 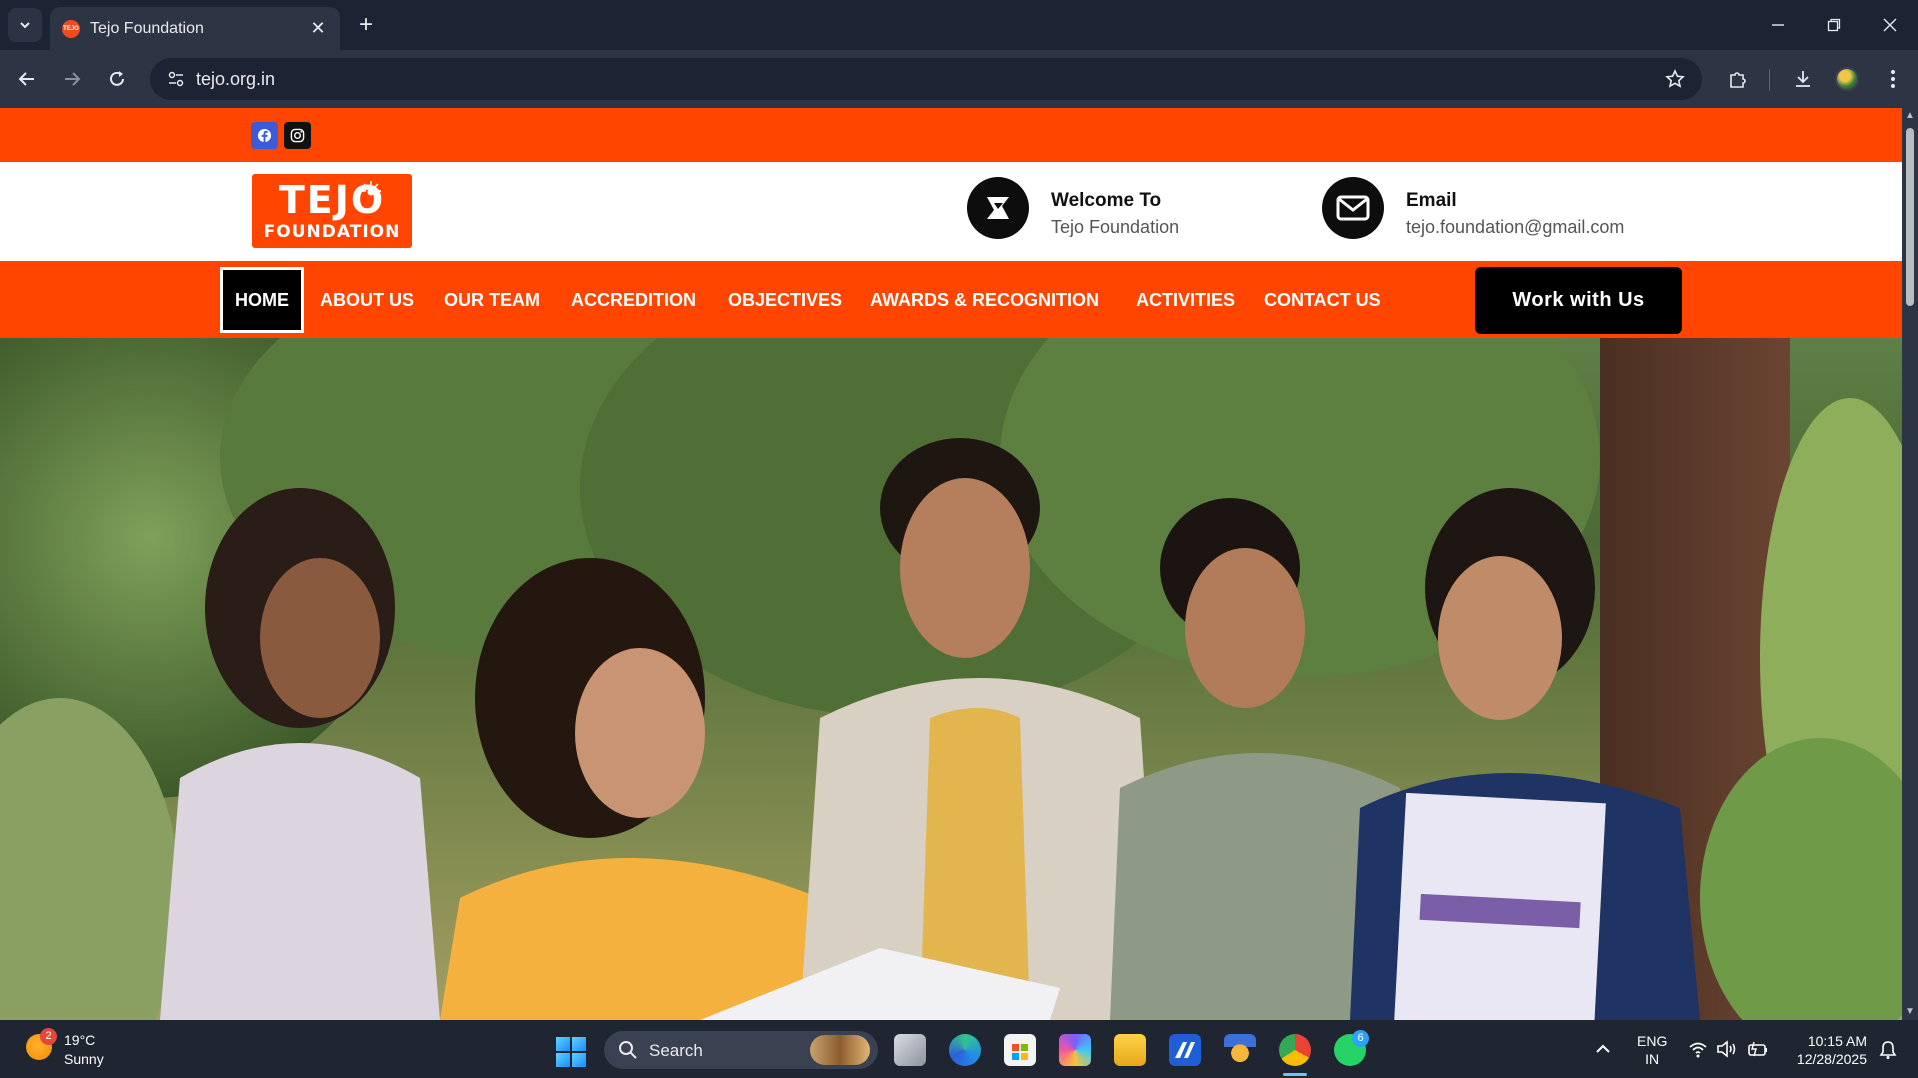 I want to click on new-tab-button: +, so click(x=366, y=26).